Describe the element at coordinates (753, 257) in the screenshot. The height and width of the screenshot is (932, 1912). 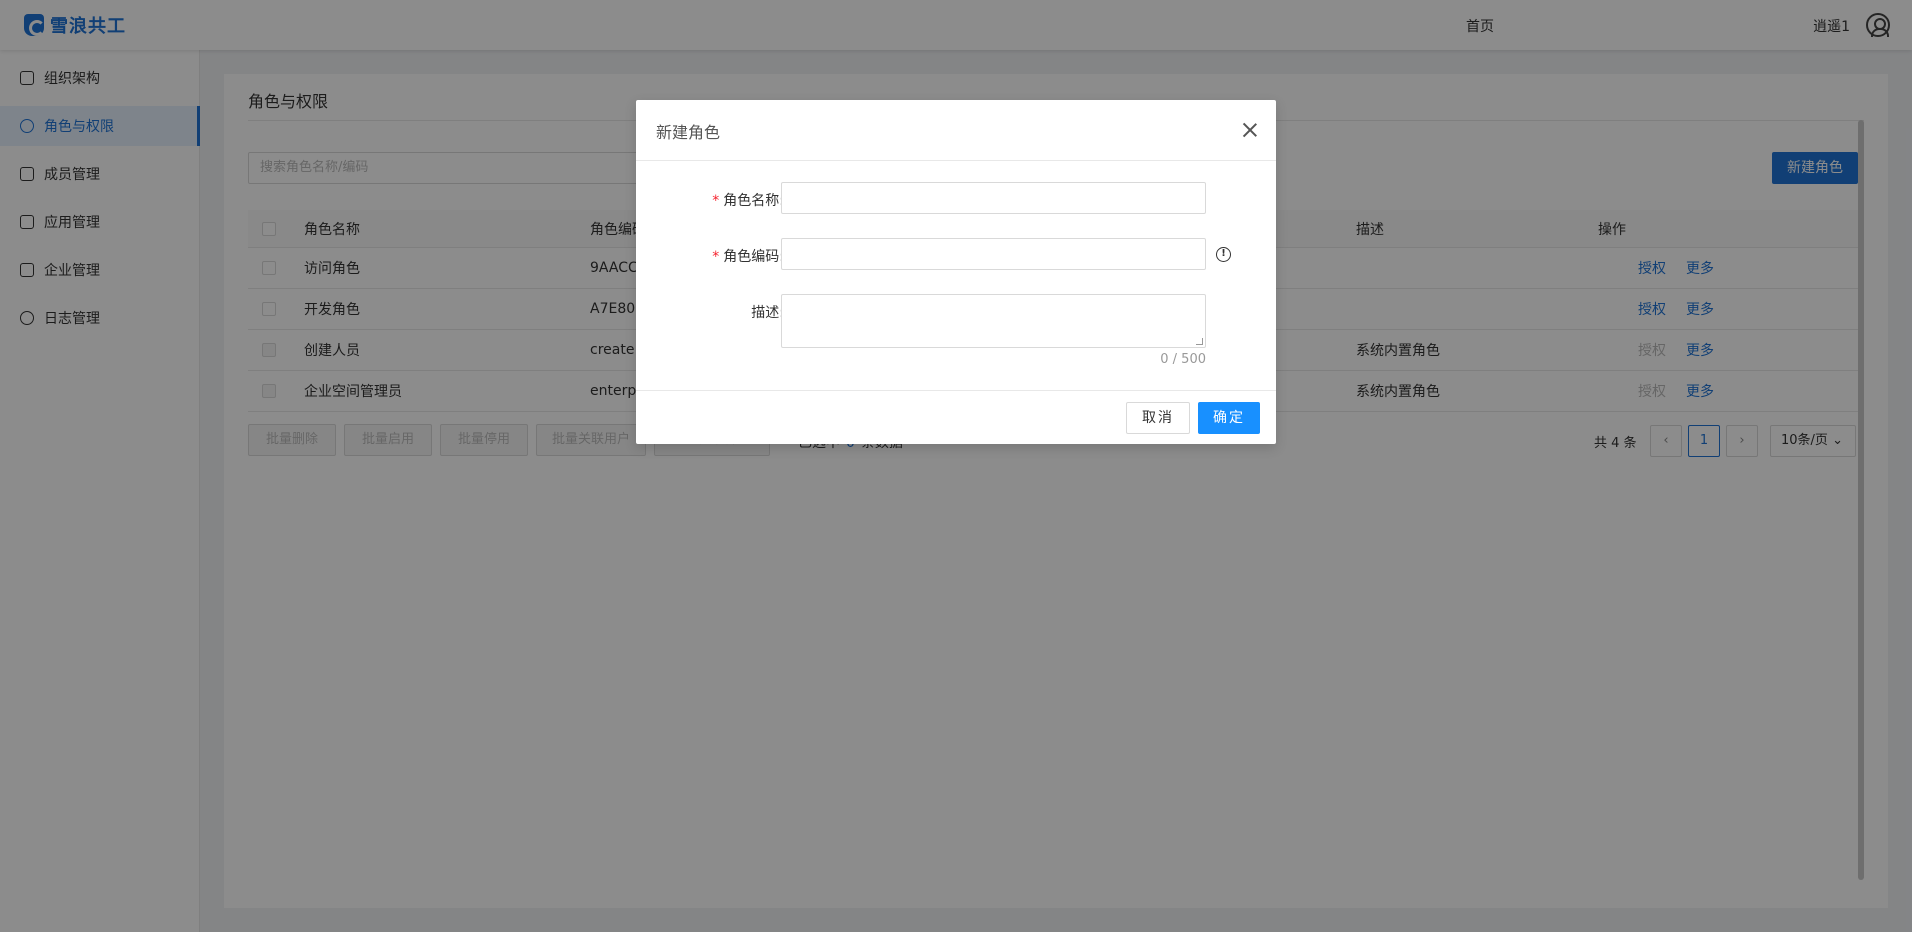
I see `role-code-label-text: 角色编码:` at that location.